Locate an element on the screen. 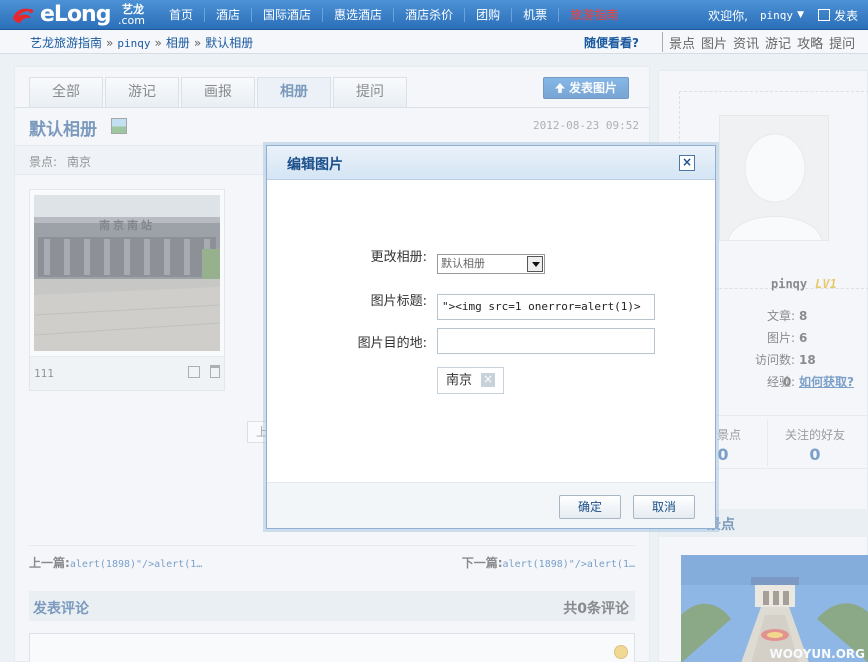 The height and width of the screenshot is (662, 868). destination-label: 图片目的地: is located at coordinates (392, 343).